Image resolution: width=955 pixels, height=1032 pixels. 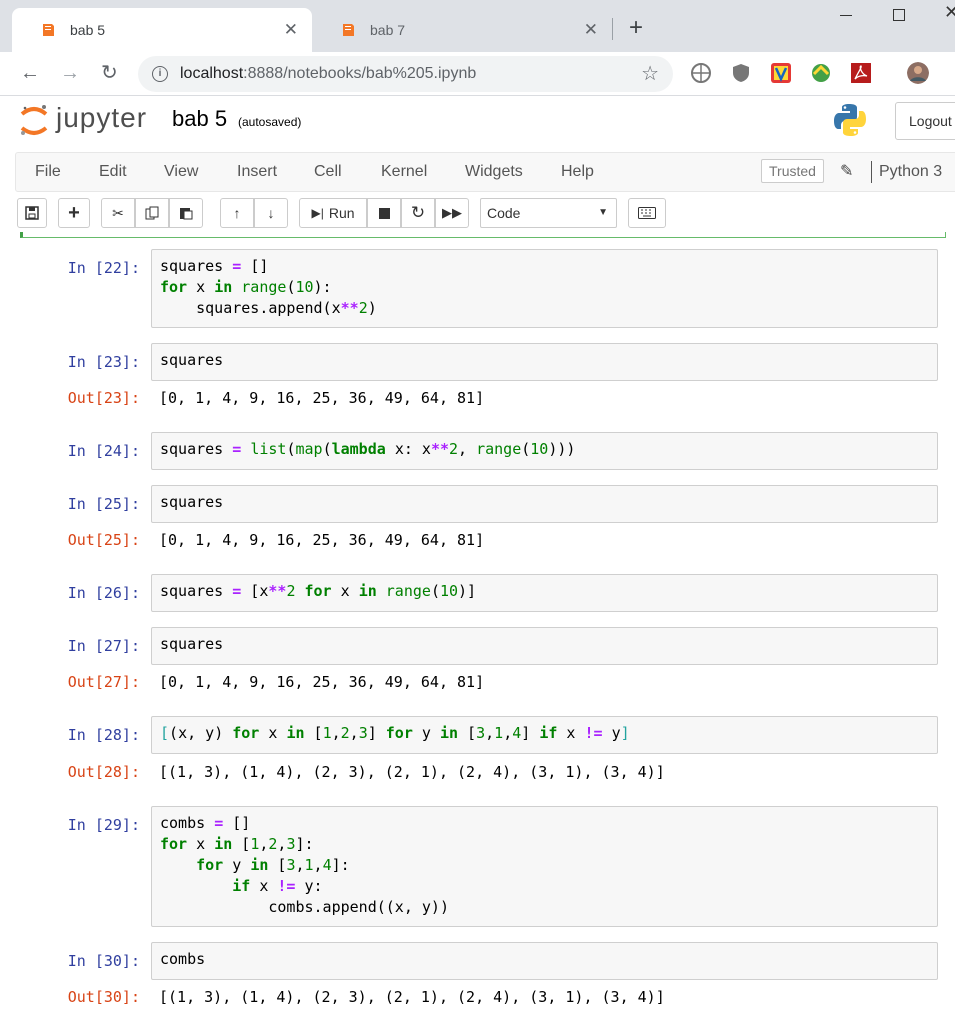 I want to click on window-maximize-button, so click(x=899, y=15).